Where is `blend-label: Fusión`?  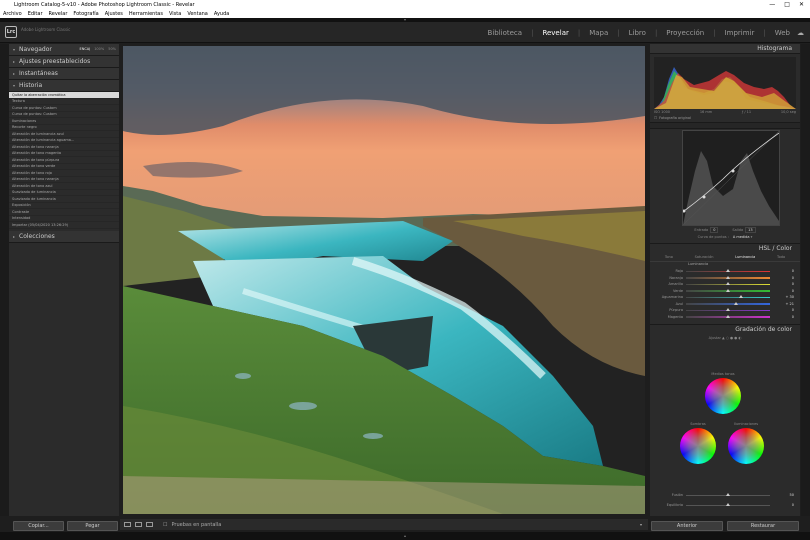 blend-label: Fusión is located at coordinates (677, 495).